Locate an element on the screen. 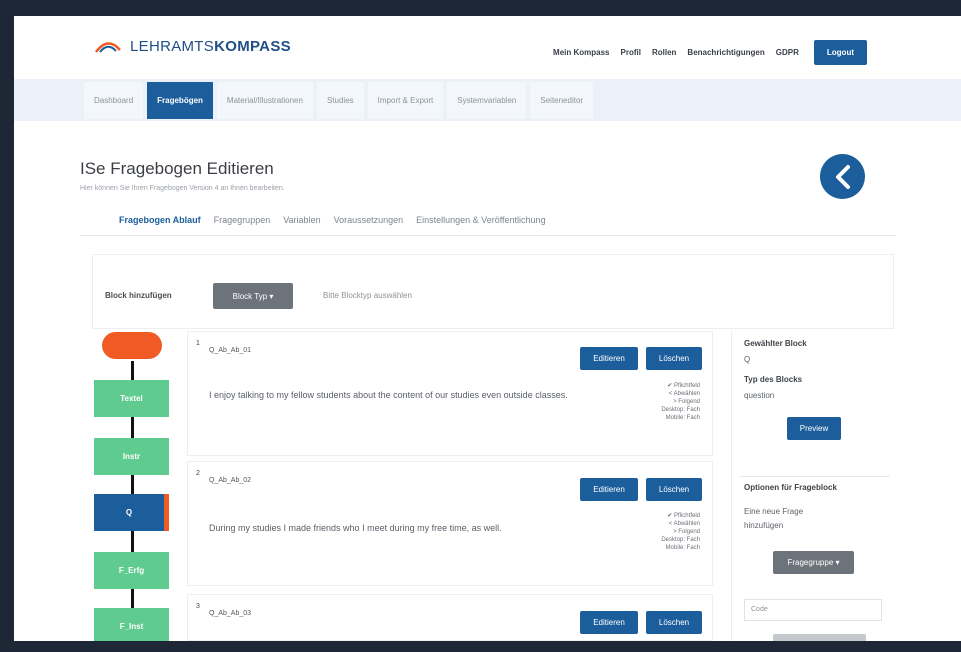 This screenshot has height=652, width=961. logo: LEHRAMTSKOMPASS is located at coordinates (192, 46).